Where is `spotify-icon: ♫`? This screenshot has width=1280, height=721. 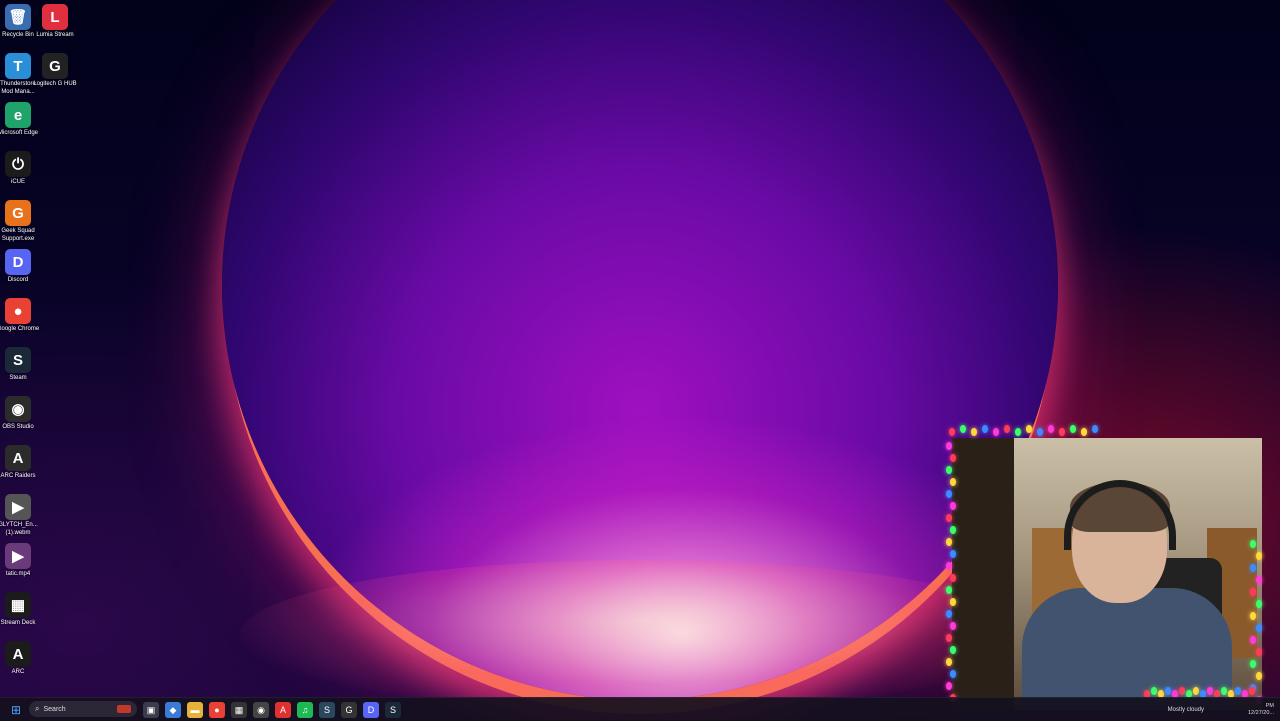 spotify-icon: ♫ is located at coordinates (305, 710).